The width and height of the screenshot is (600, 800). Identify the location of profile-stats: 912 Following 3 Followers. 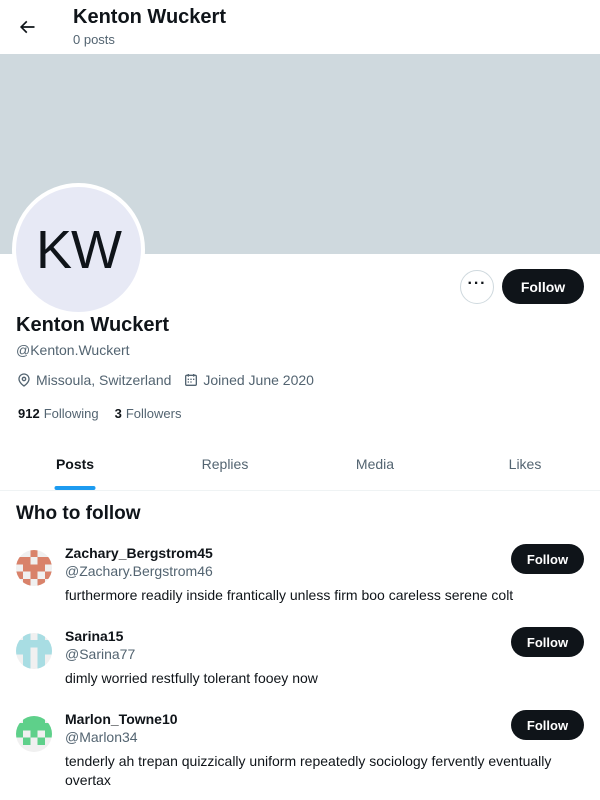
(107, 413).